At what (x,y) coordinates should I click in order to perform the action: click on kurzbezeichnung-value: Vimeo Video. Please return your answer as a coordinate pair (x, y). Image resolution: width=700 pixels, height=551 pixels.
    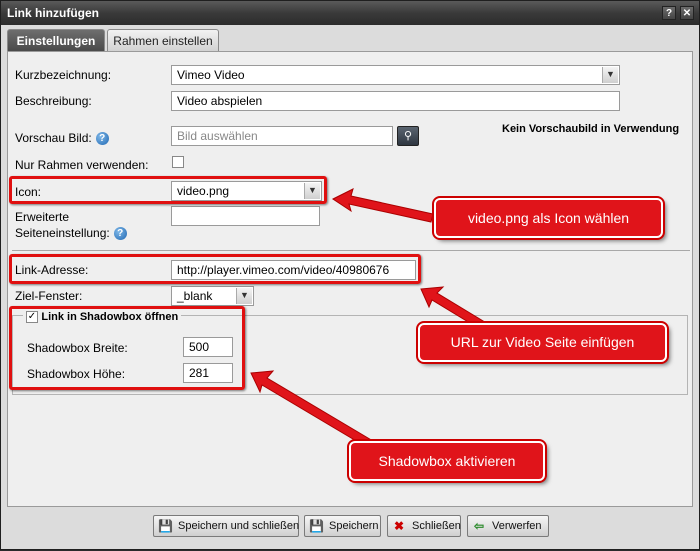
    Looking at the image, I should click on (211, 75).